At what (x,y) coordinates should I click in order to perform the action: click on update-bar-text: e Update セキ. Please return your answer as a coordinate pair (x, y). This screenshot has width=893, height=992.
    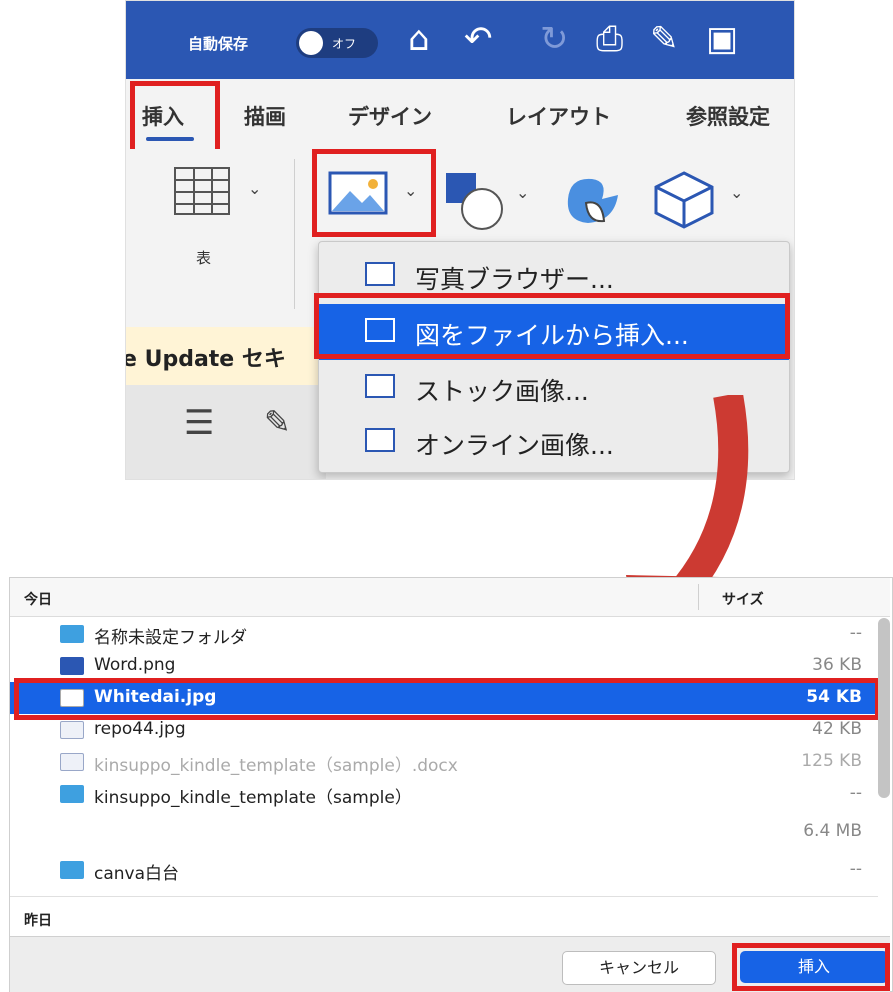
    Looking at the image, I should click on (205, 359).